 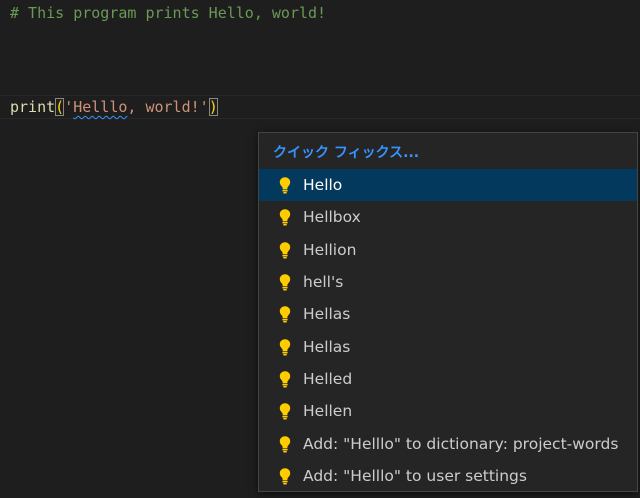 I want to click on quick-fix-item: Helled, so click(x=448, y=379).